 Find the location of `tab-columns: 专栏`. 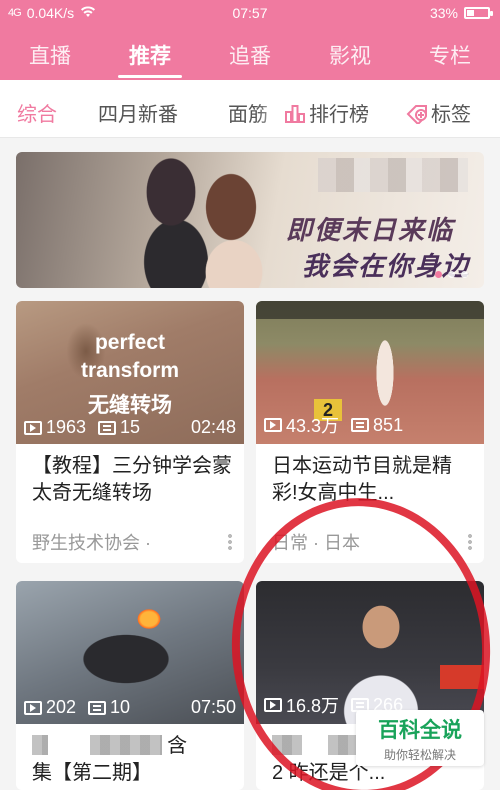

tab-columns: 专栏 is located at coordinates (450, 54).